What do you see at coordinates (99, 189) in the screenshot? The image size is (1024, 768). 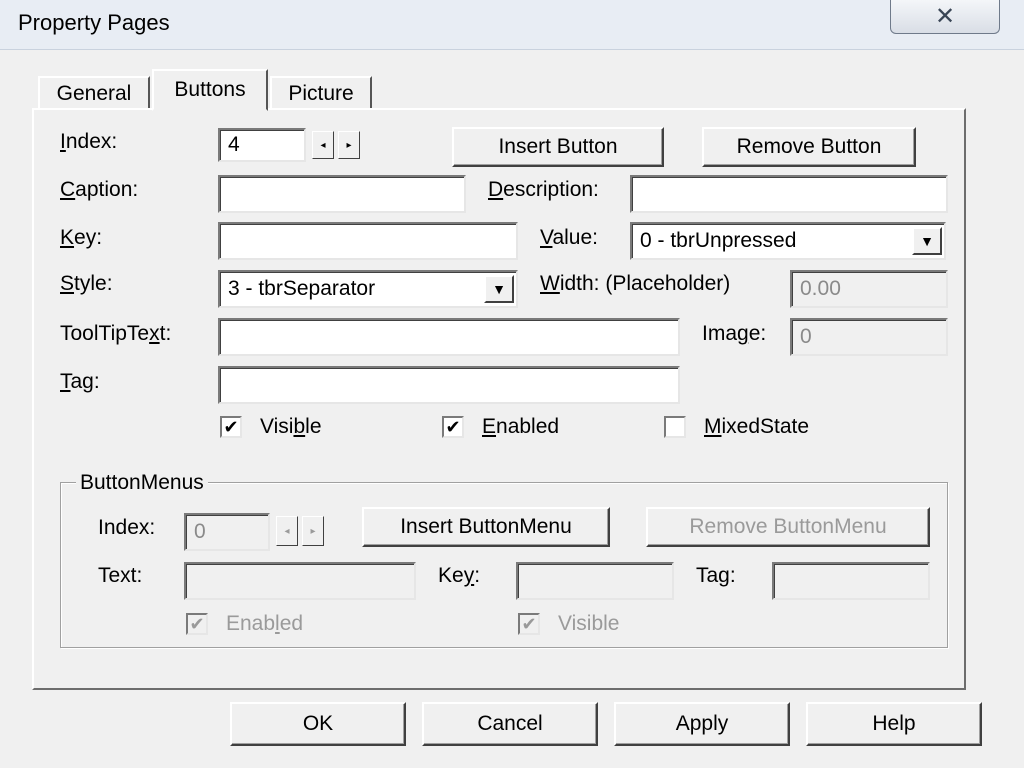 I see `caption-label: Caption:` at bounding box center [99, 189].